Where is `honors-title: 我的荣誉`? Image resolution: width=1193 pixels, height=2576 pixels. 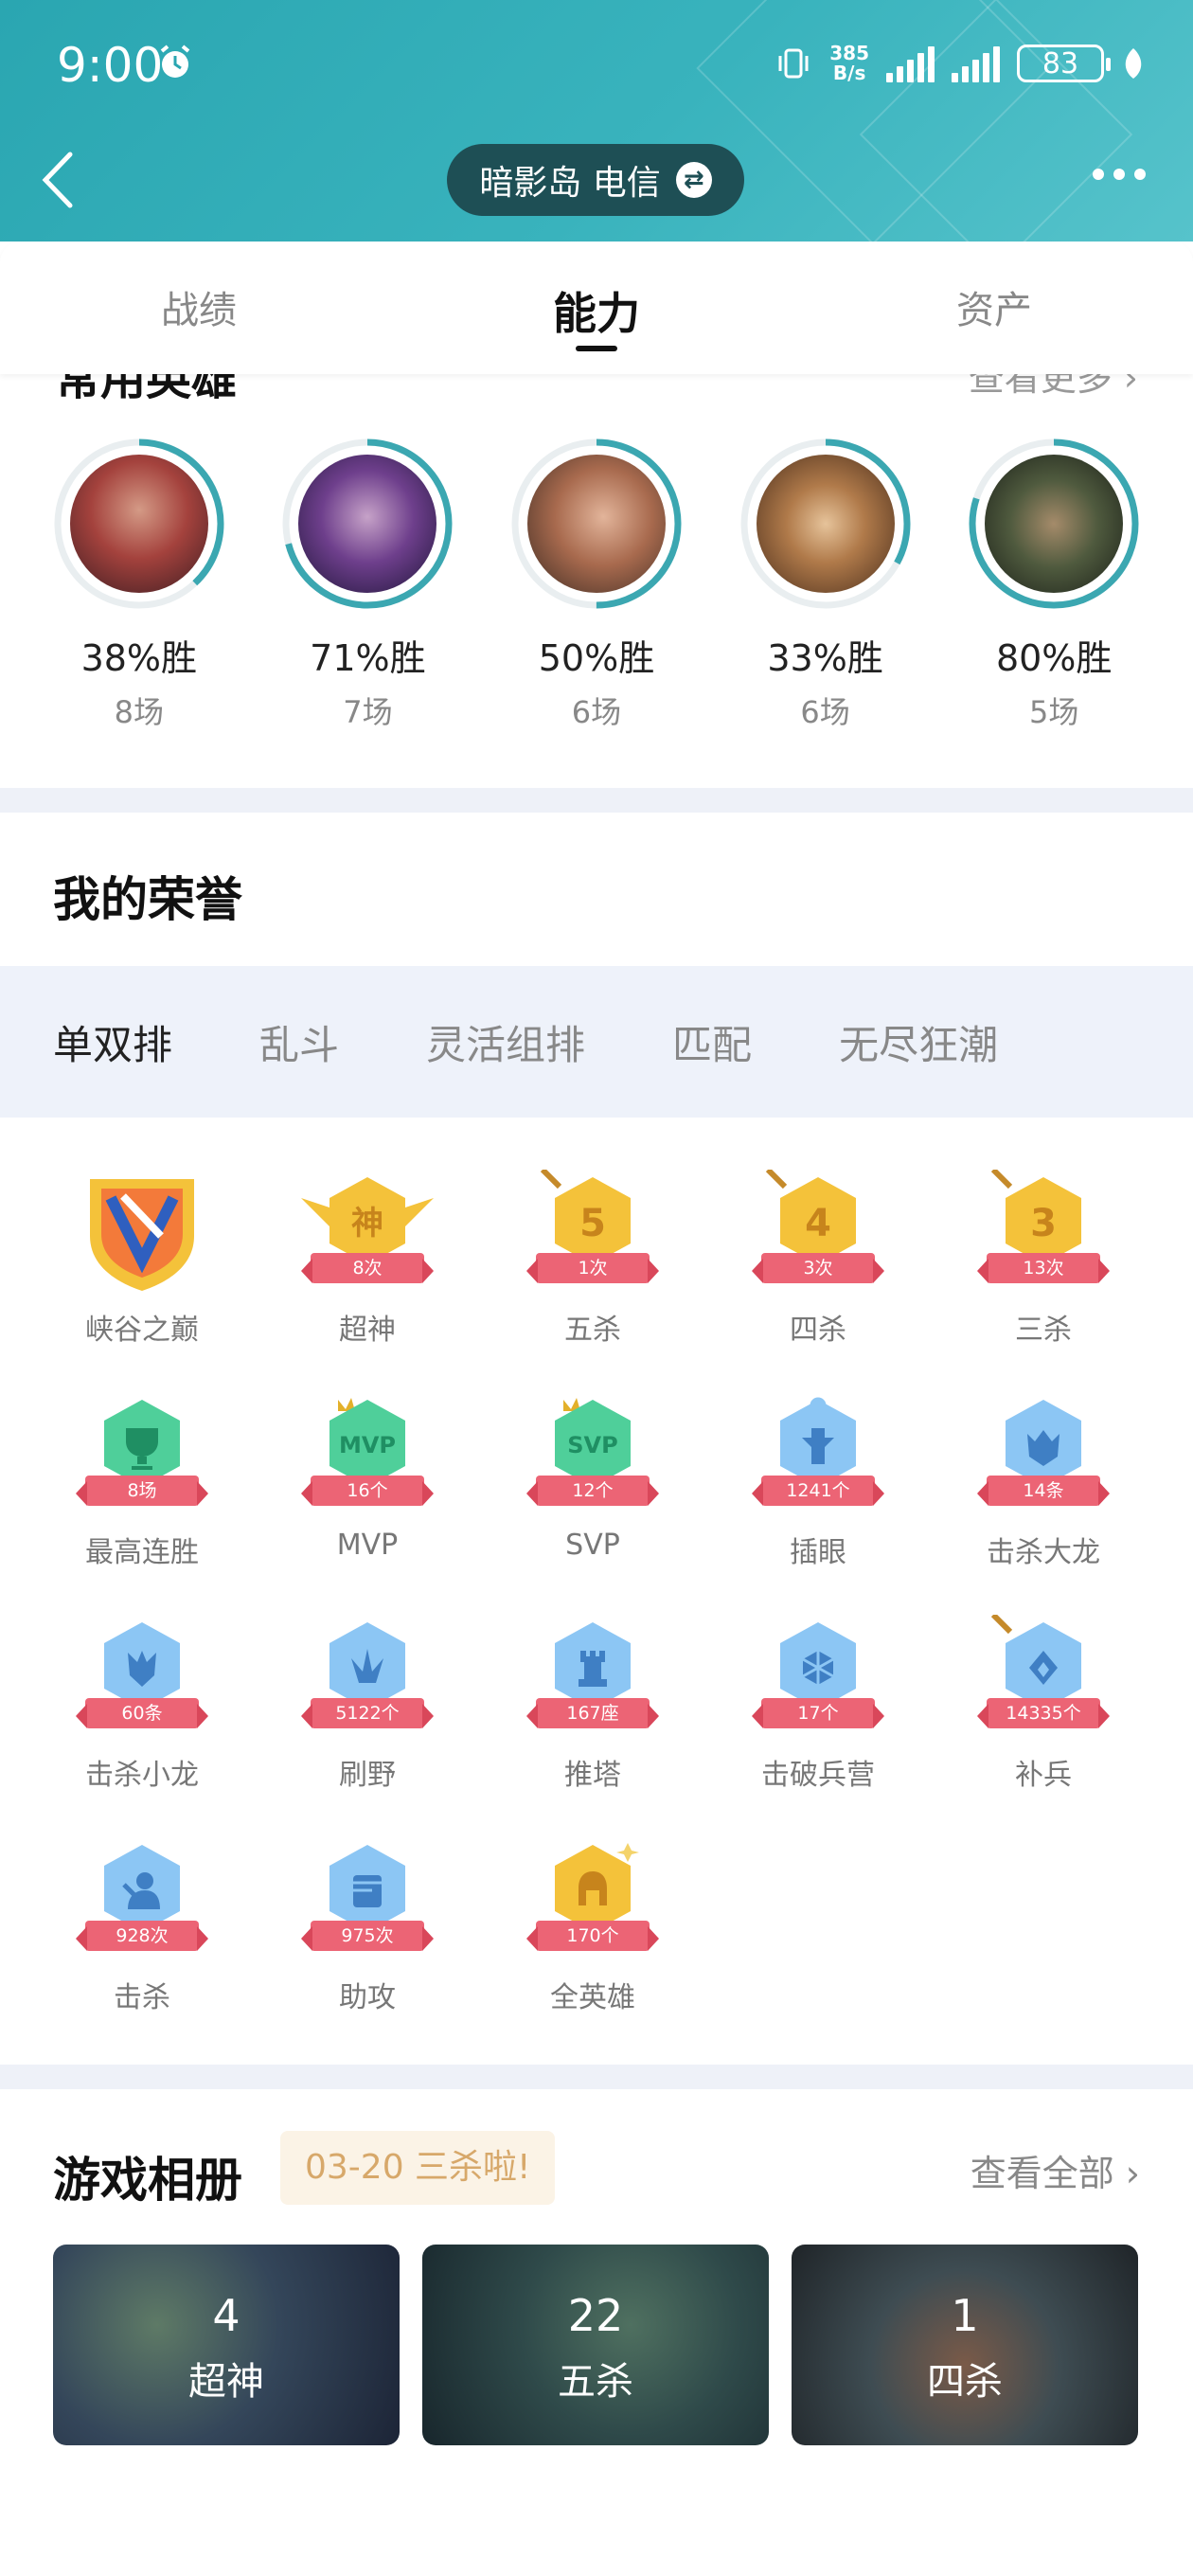 honors-title: 我的荣誉 is located at coordinates (147, 899).